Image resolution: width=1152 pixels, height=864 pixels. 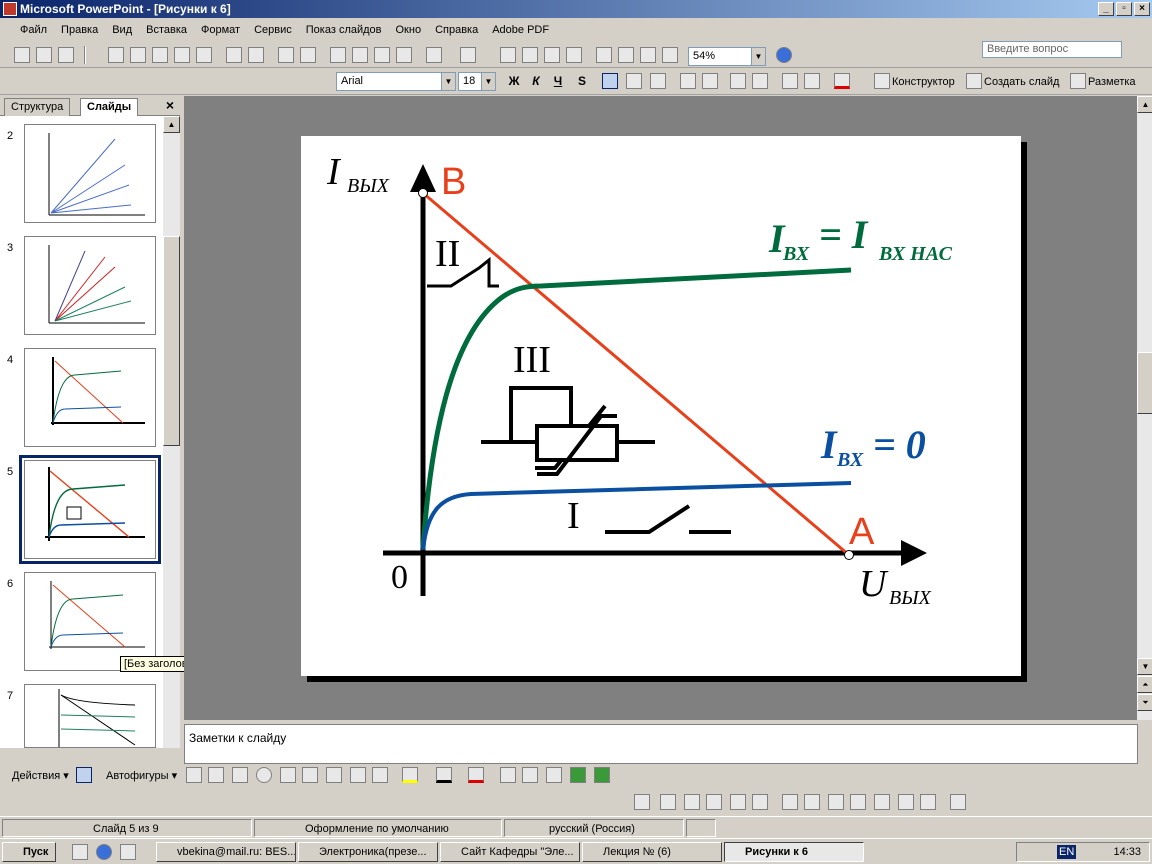 I want to click on clipart-icon, so click(x=358, y=775).